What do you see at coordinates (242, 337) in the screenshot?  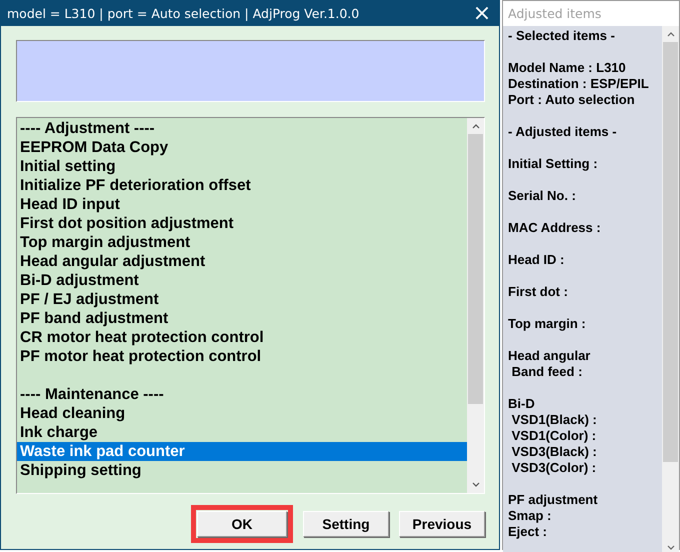 I see `list-item: CR motor heat protection control` at bounding box center [242, 337].